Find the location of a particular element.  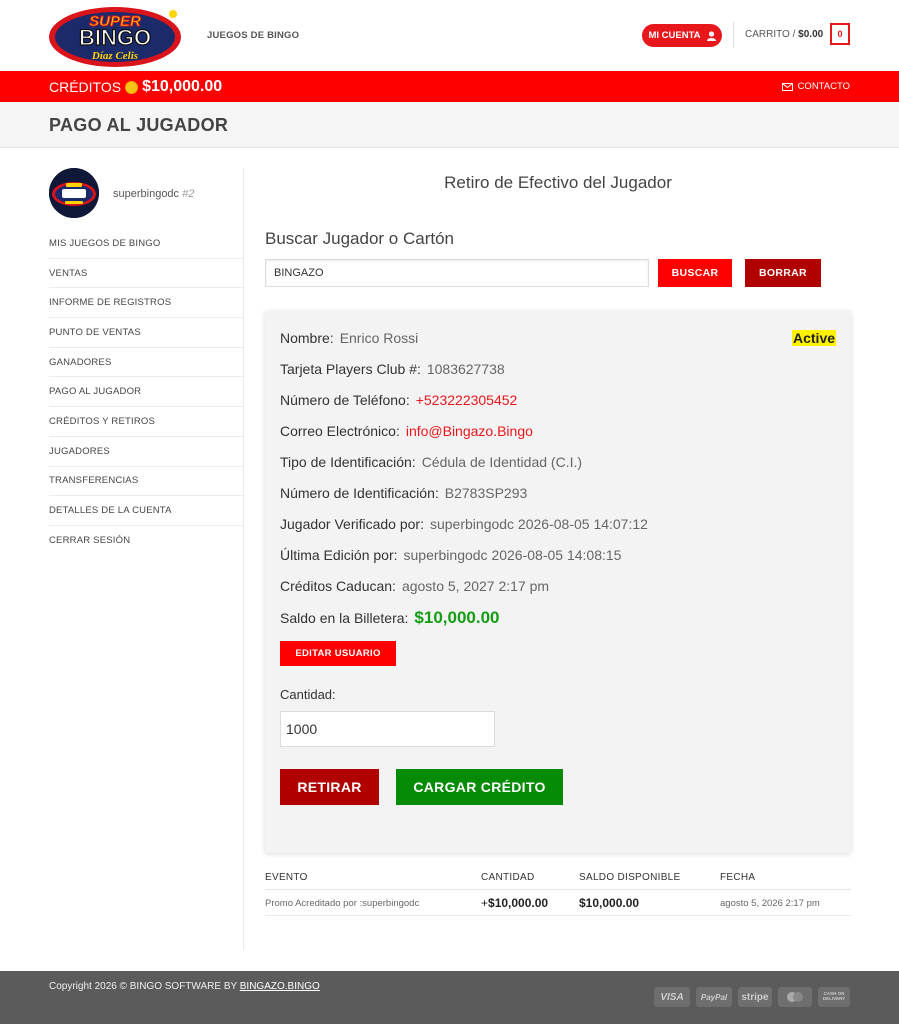

envelope-icon is located at coordinates (787, 86).